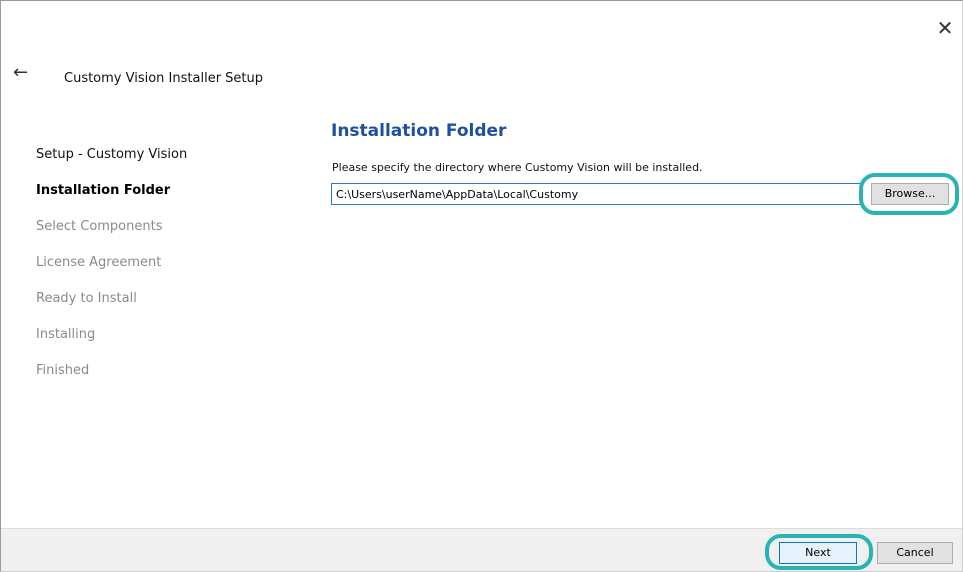 Image resolution: width=963 pixels, height=572 pixels. What do you see at coordinates (112, 154) in the screenshot?
I see `step-setup: Setup - Customy Vision` at bounding box center [112, 154].